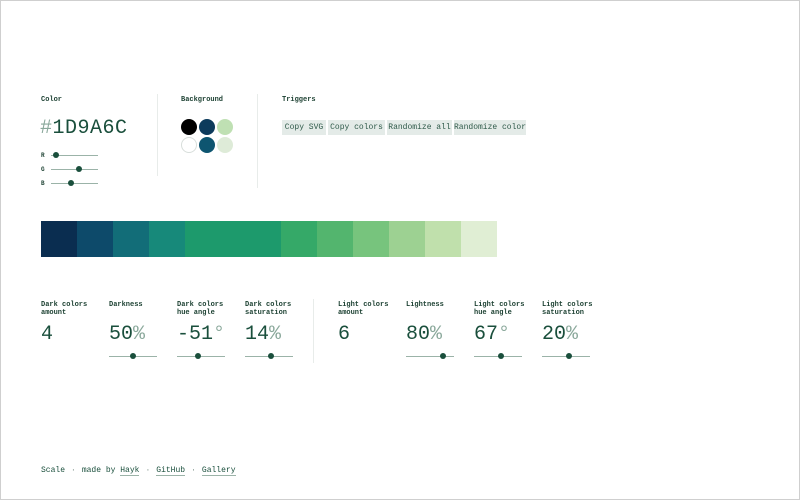 This screenshot has height=500, width=800. What do you see at coordinates (121, 334) in the screenshot?
I see `darkness-number: 50` at bounding box center [121, 334].